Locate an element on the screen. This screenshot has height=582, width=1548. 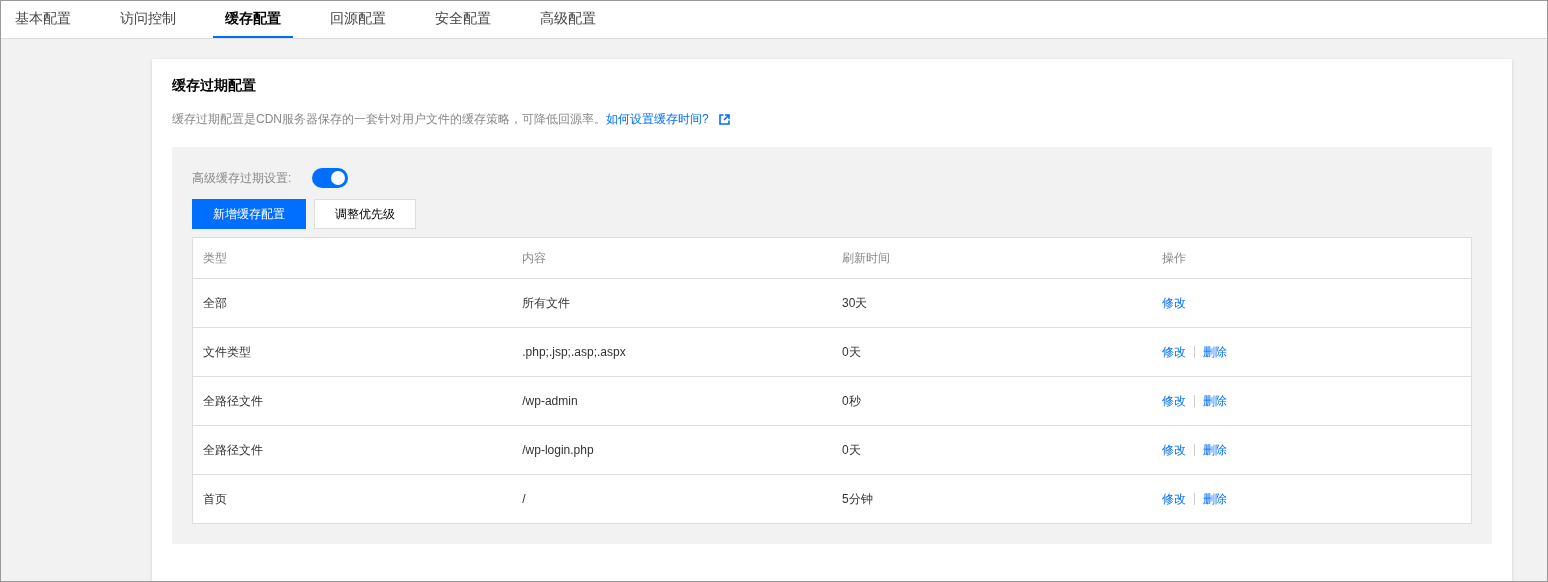
external-link-icon is located at coordinates (724, 119).